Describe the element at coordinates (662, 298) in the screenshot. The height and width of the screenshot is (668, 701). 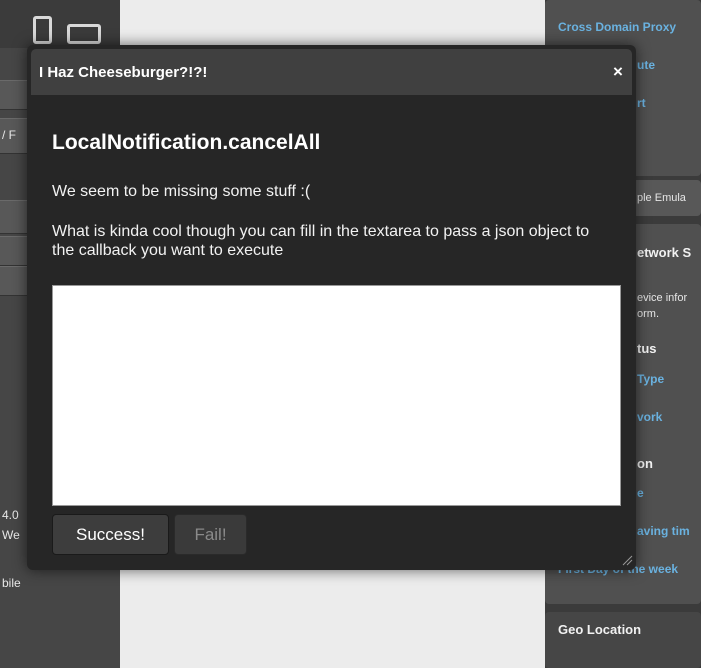
I see `device-info-text: evice infor` at that location.